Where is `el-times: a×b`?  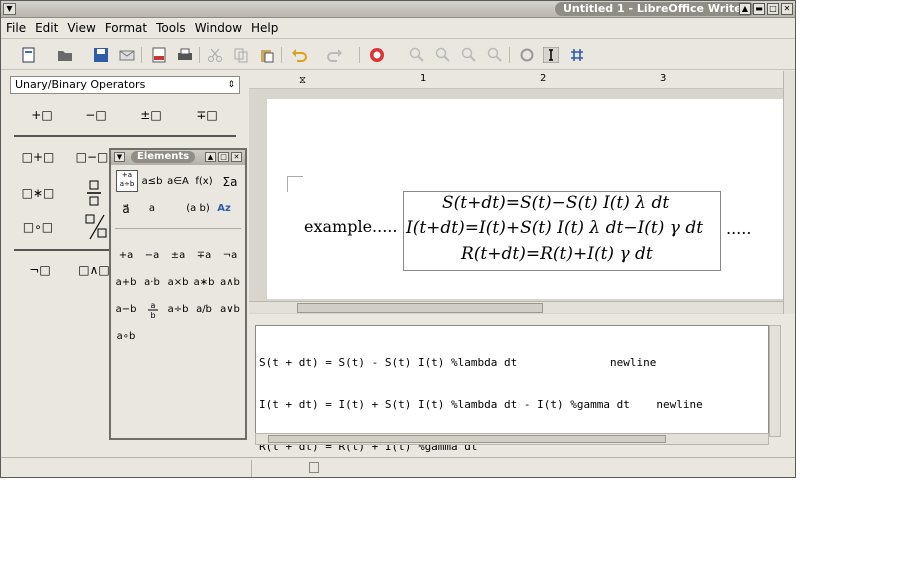
el-times: a×b is located at coordinates (178, 283).